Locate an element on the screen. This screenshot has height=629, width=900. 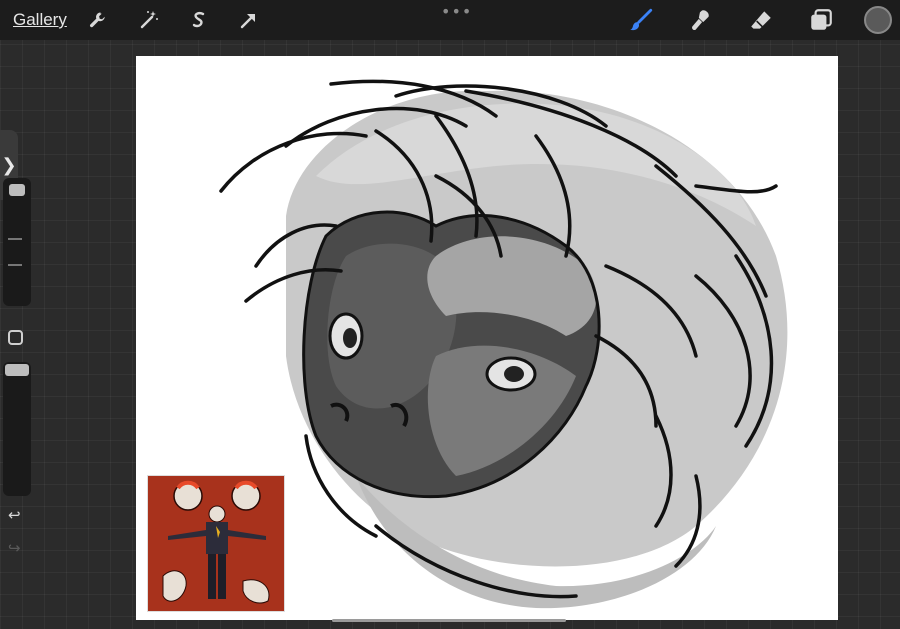
opacity-slider is located at coordinates (17, 429).